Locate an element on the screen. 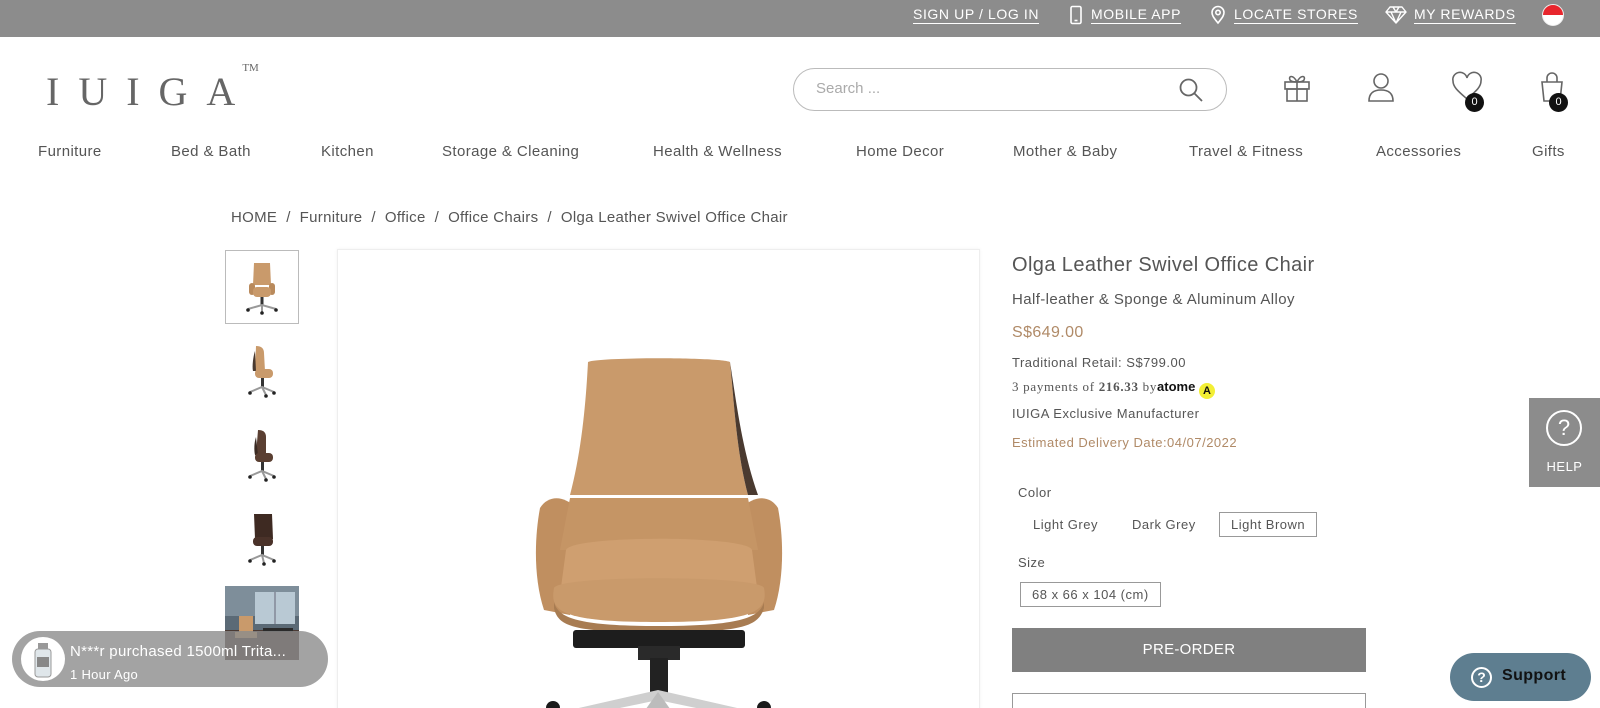 The image size is (1600, 708). mobile-app-link: MOBILE APP is located at coordinates (1136, 14).